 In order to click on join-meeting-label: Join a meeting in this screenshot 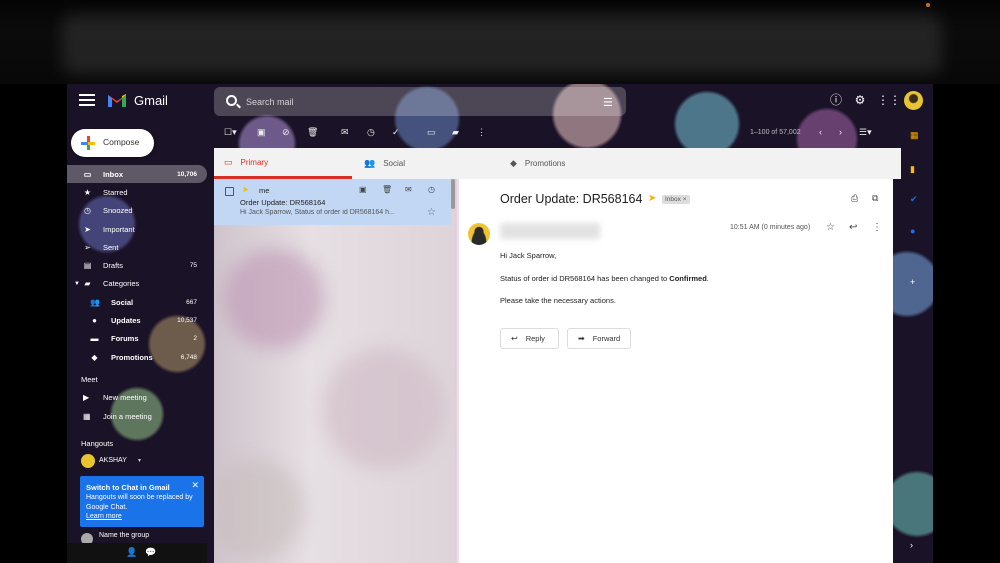, I will do `click(127, 416)`.